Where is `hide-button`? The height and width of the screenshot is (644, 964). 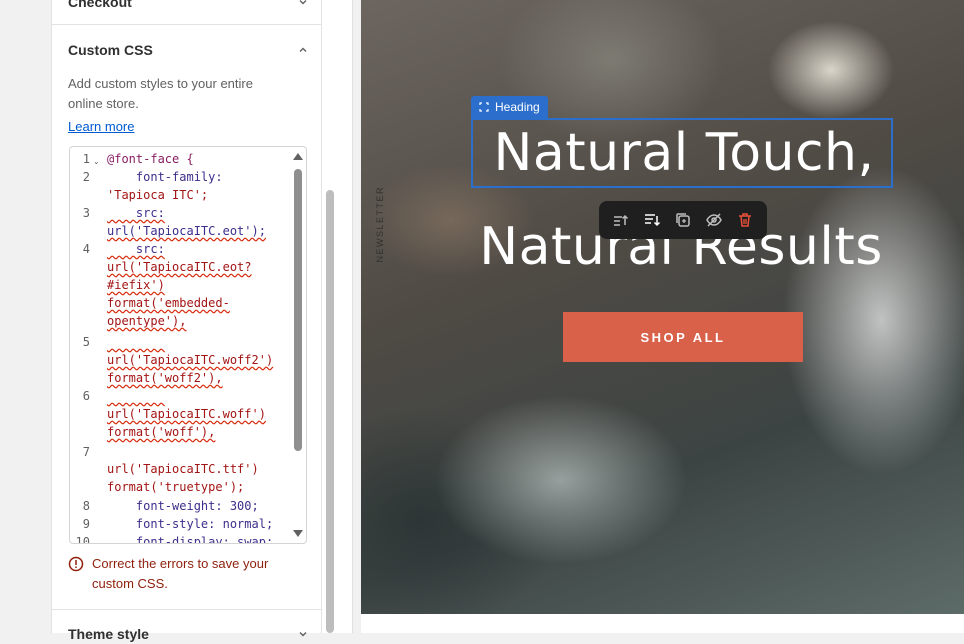
hide-button is located at coordinates (714, 220).